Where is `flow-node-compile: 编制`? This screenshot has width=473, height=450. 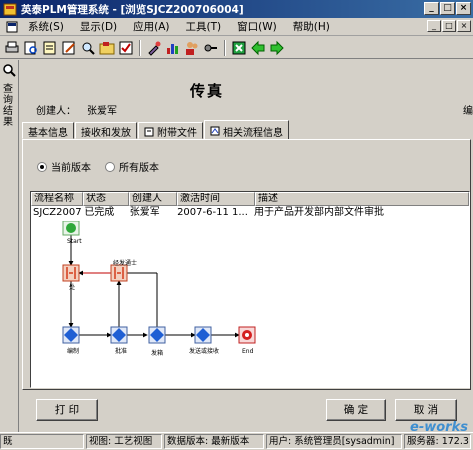
flow-node-compile: 编制 is located at coordinates (71, 340).